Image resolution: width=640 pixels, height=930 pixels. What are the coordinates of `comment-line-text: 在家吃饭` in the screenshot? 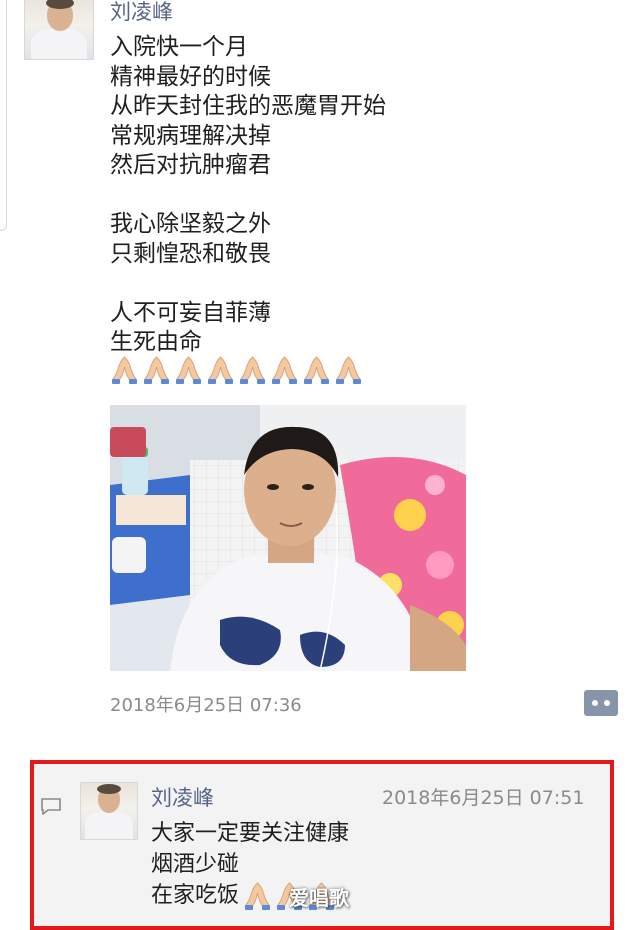 It's located at (195, 895).